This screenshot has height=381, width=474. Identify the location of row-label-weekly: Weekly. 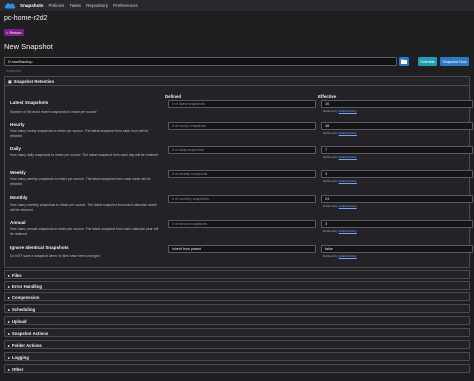
(18, 172).